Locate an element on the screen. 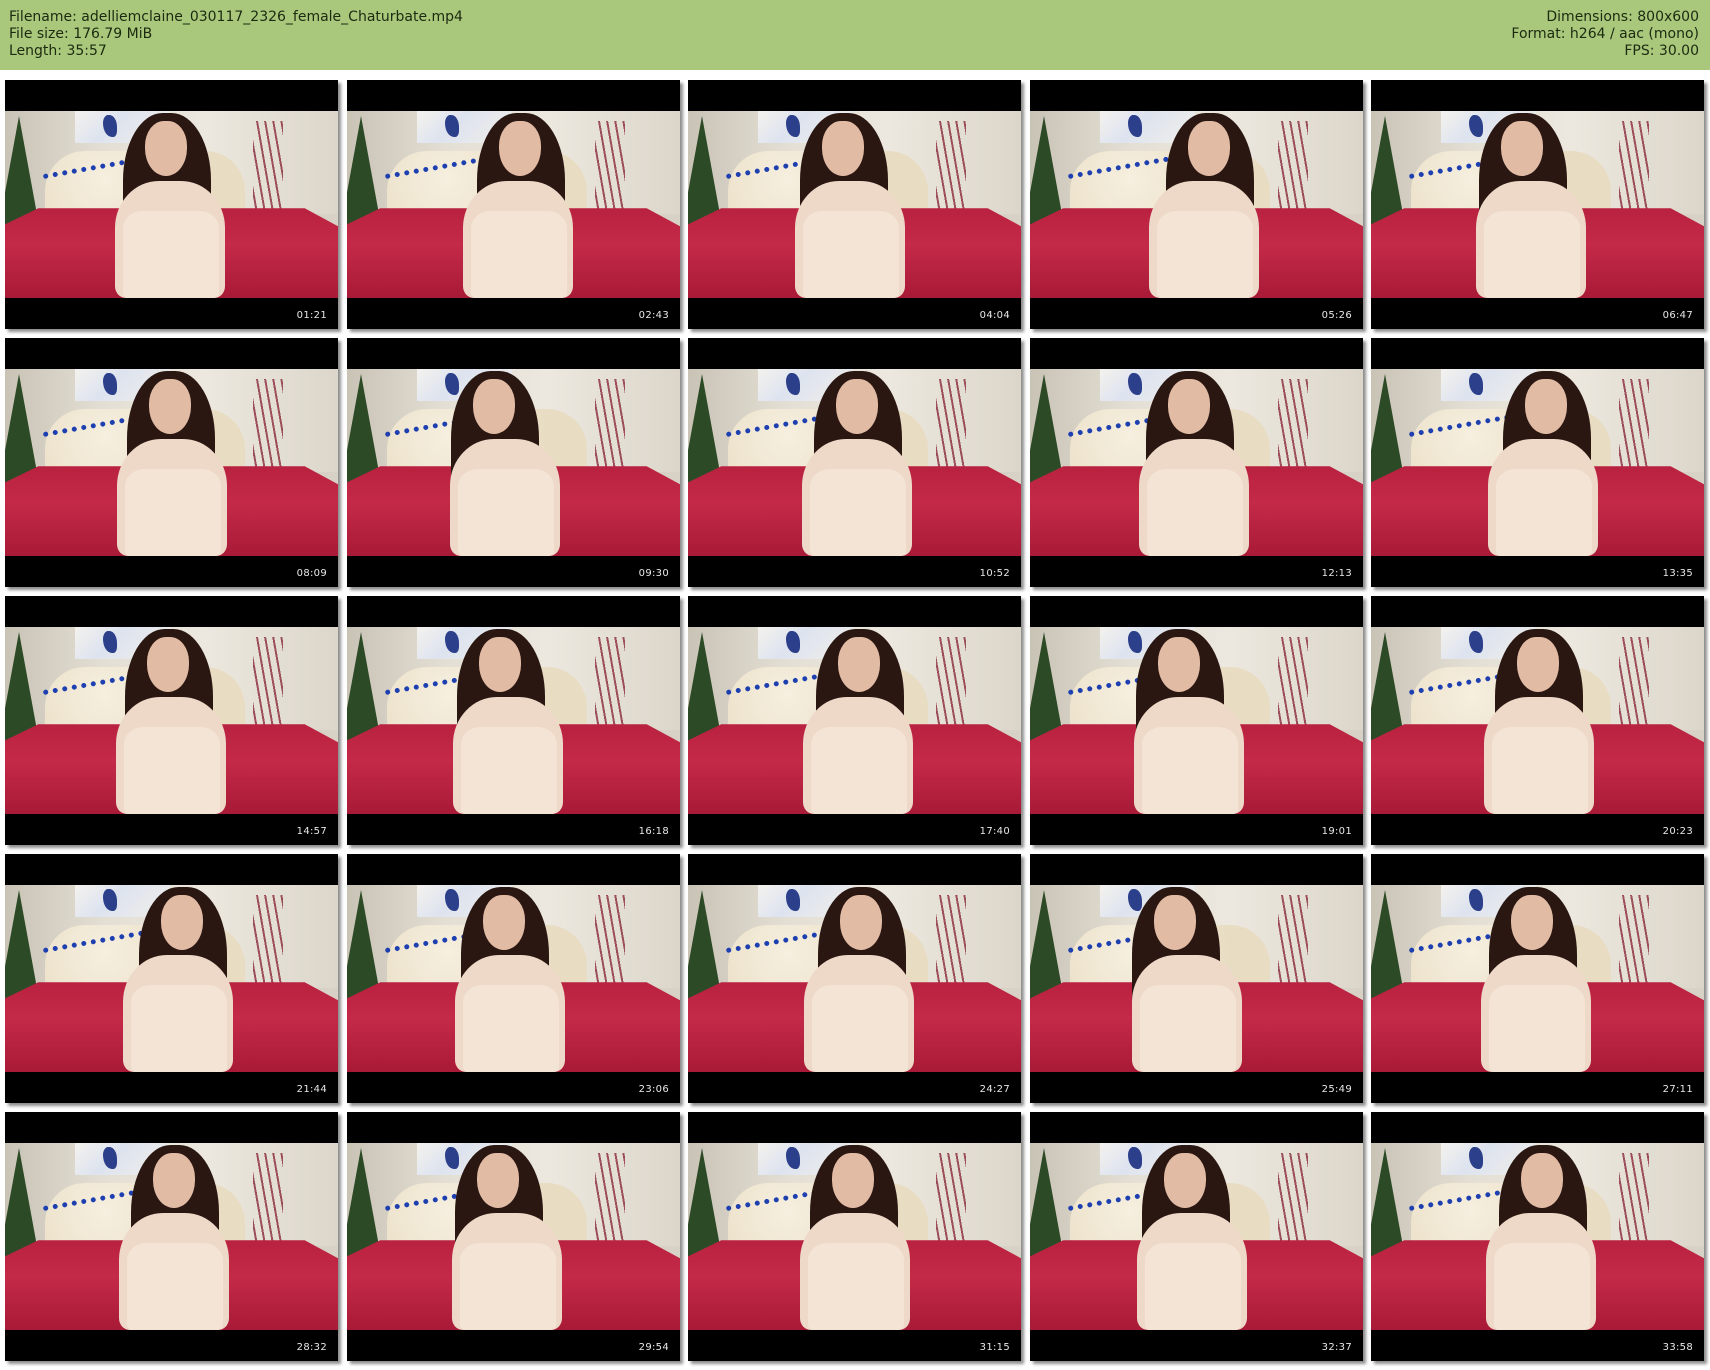  thumbnail: 28:32 is located at coordinates (171, 1236).